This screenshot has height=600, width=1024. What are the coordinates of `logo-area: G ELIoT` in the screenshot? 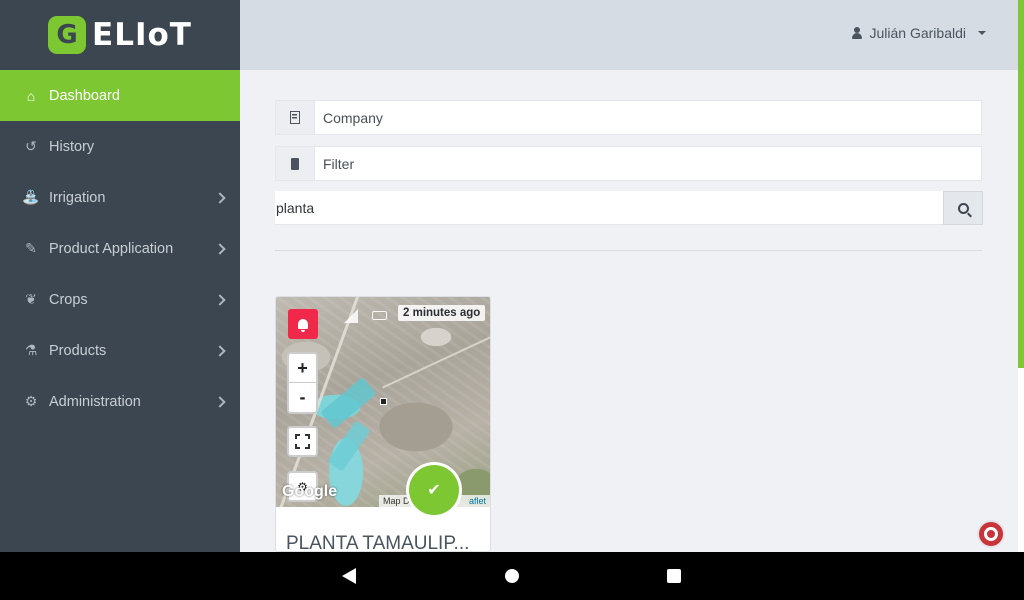 It's located at (120, 35).